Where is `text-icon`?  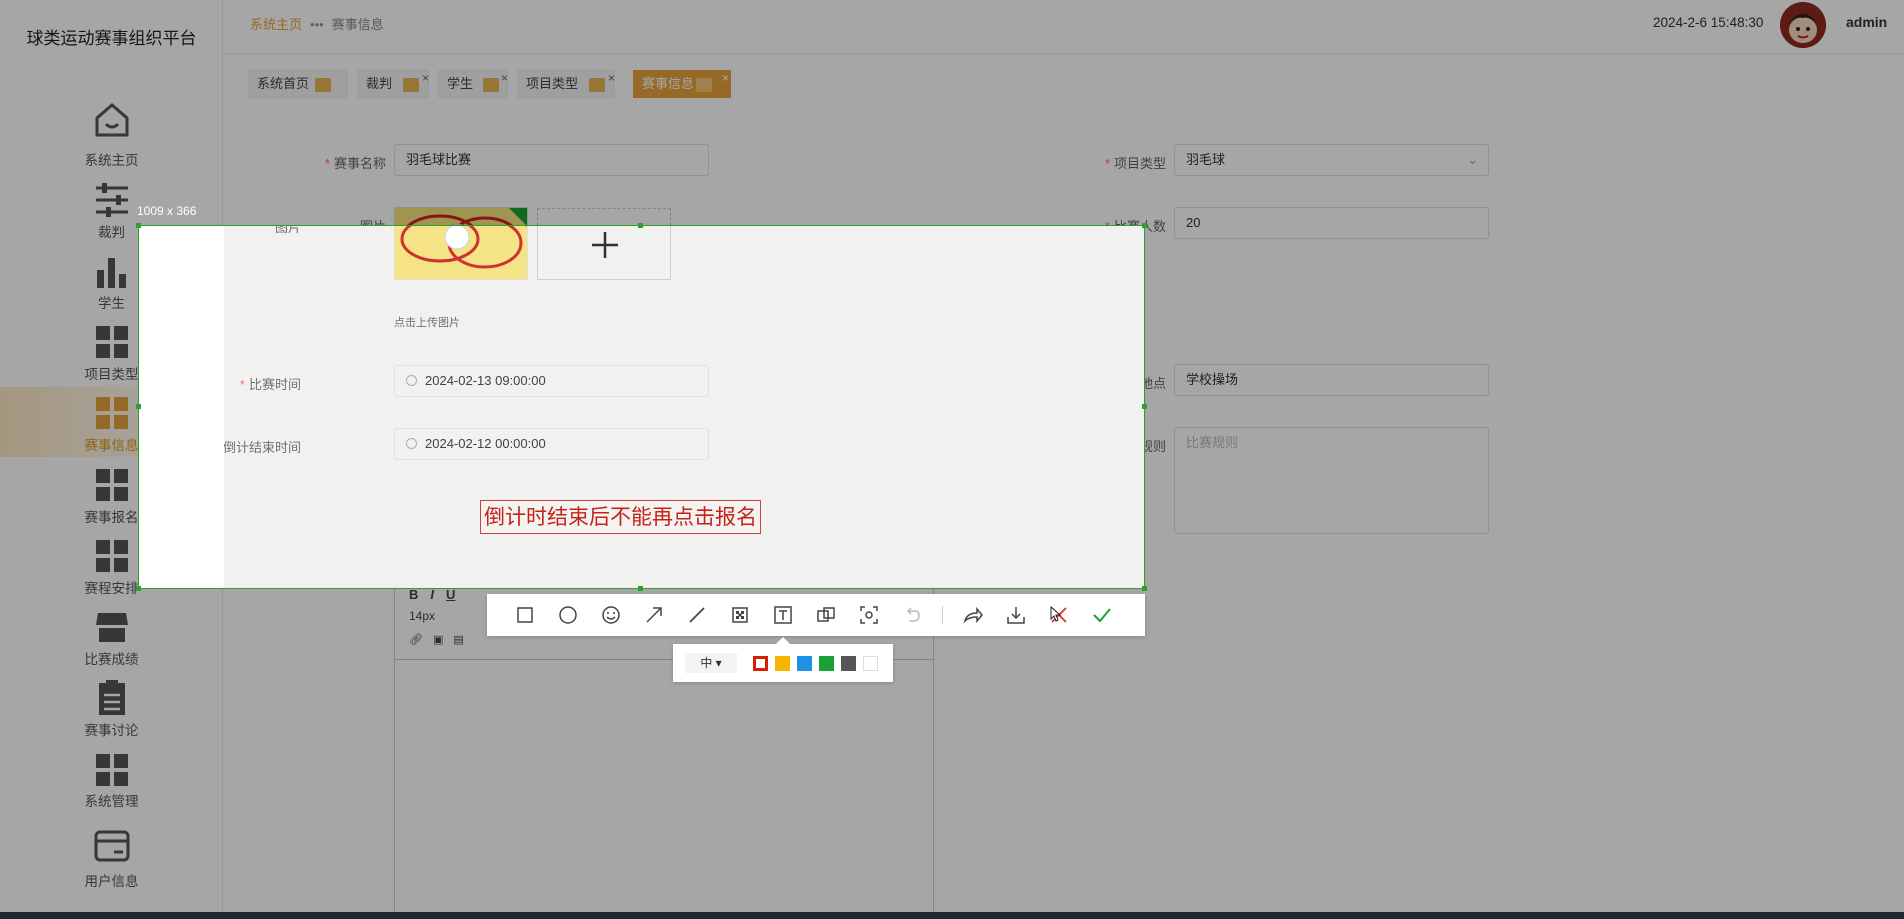
text-icon is located at coordinates (783, 615).